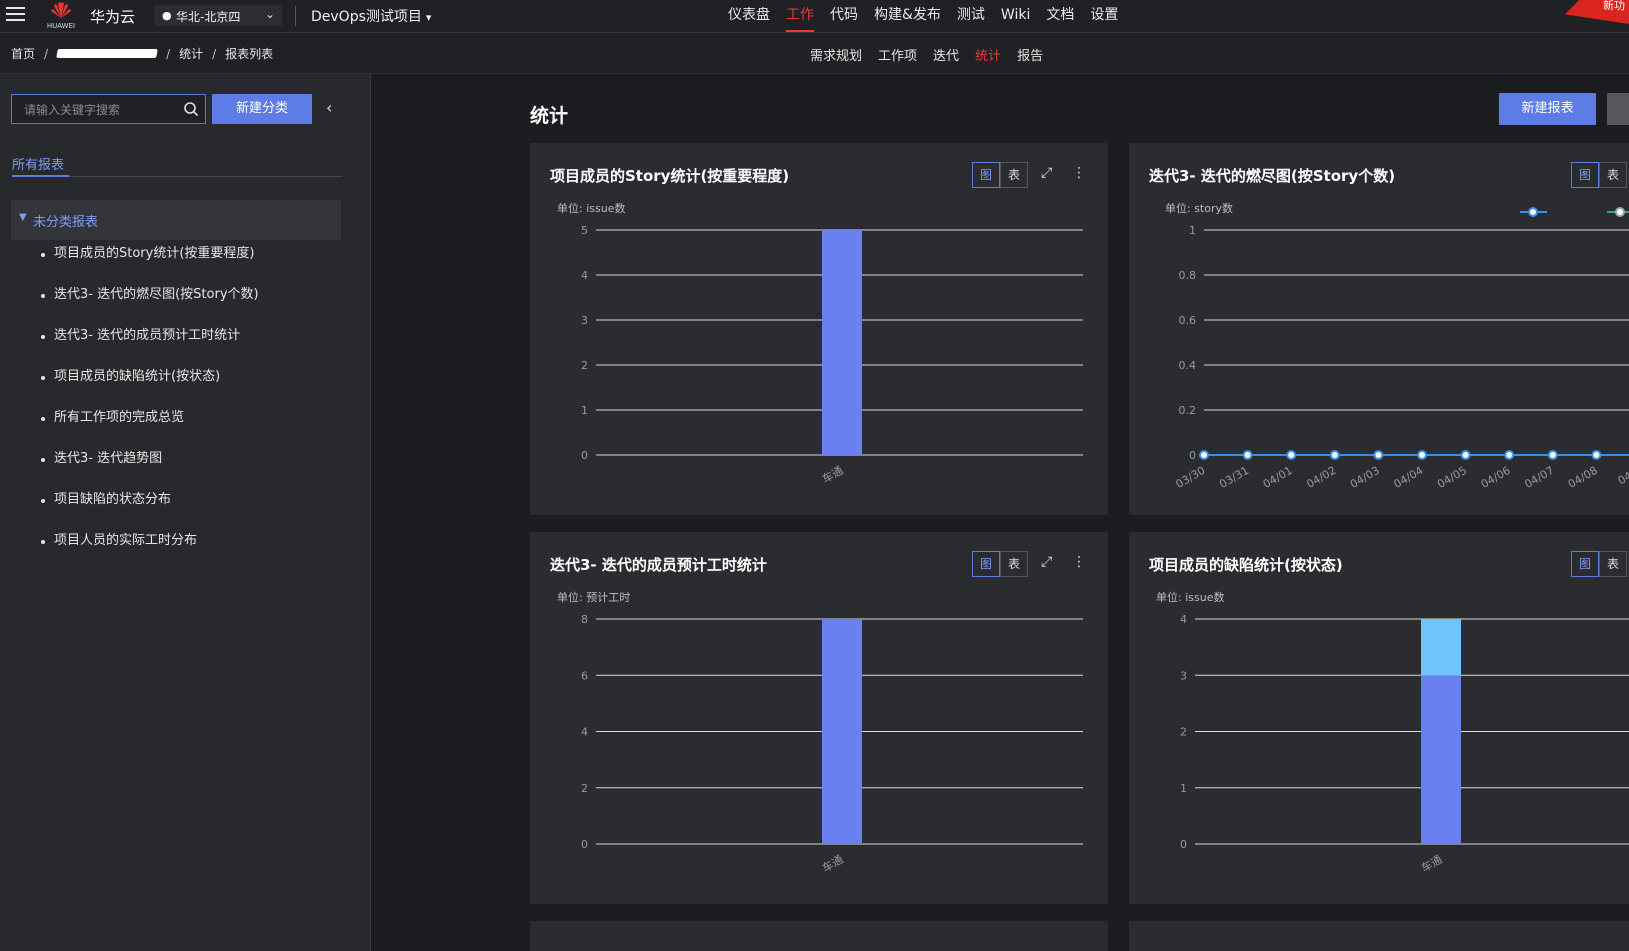 The image size is (1629, 951). What do you see at coordinates (1618, 109) in the screenshot?
I see `more-button` at bounding box center [1618, 109].